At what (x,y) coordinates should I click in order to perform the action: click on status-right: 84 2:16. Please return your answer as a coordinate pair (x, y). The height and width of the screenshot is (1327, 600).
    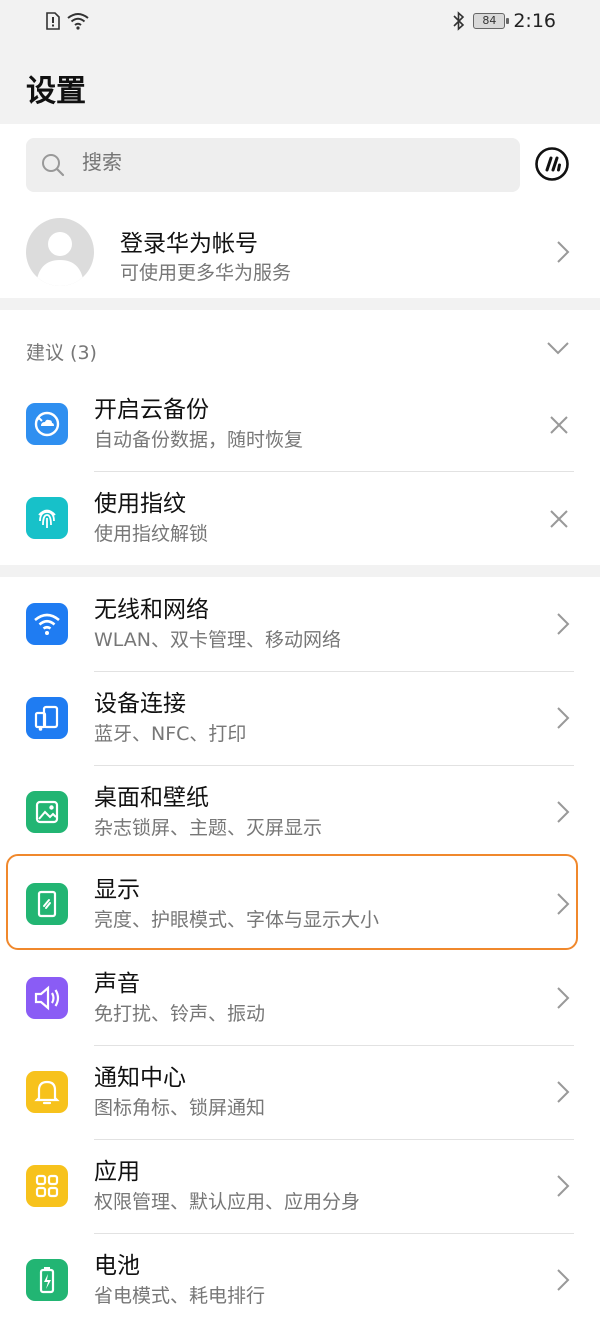
    Looking at the image, I should click on (504, 21).